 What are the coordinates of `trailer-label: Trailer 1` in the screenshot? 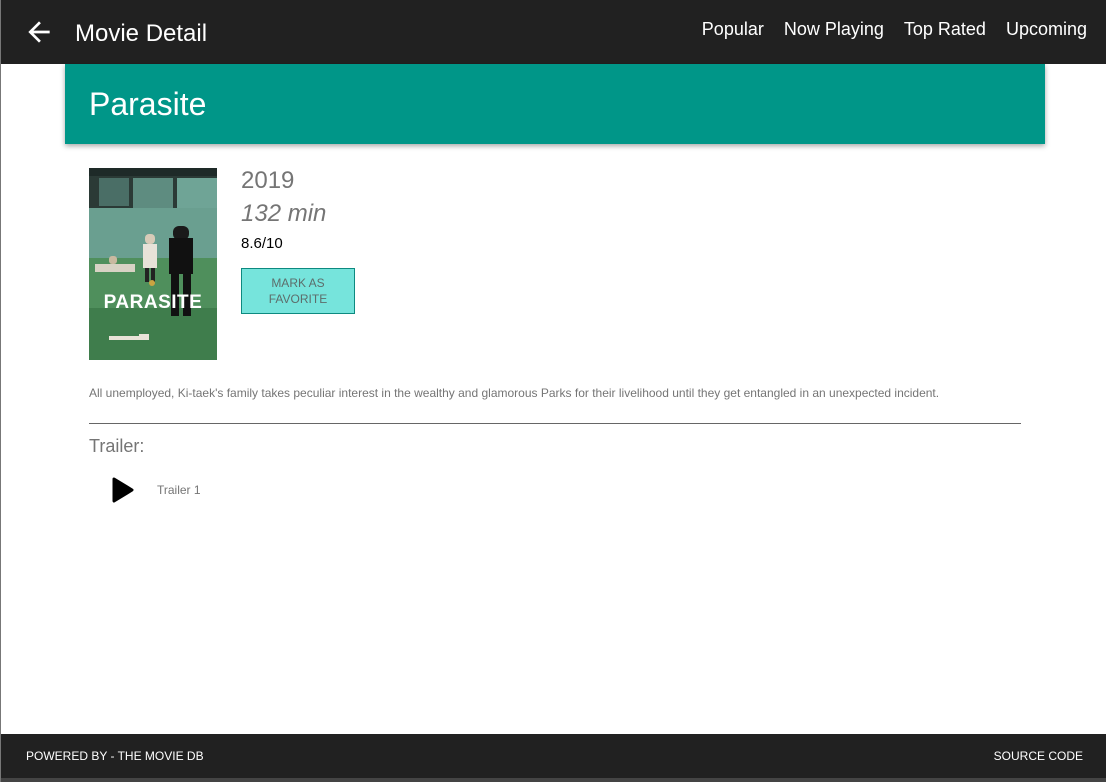 It's located at (179, 490).